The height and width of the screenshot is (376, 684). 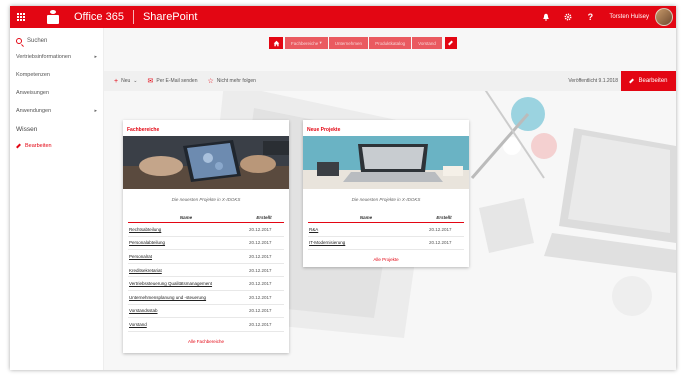 What do you see at coordinates (56, 41) in the screenshot?
I see `search-box: Suchen` at bounding box center [56, 41].